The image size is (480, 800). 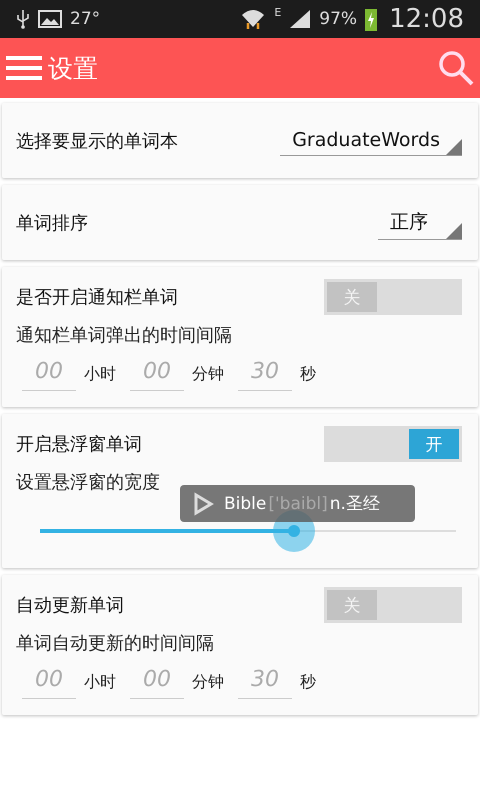 I want to click on setting-description: 单词自动更新的时间间隔, so click(x=115, y=643).